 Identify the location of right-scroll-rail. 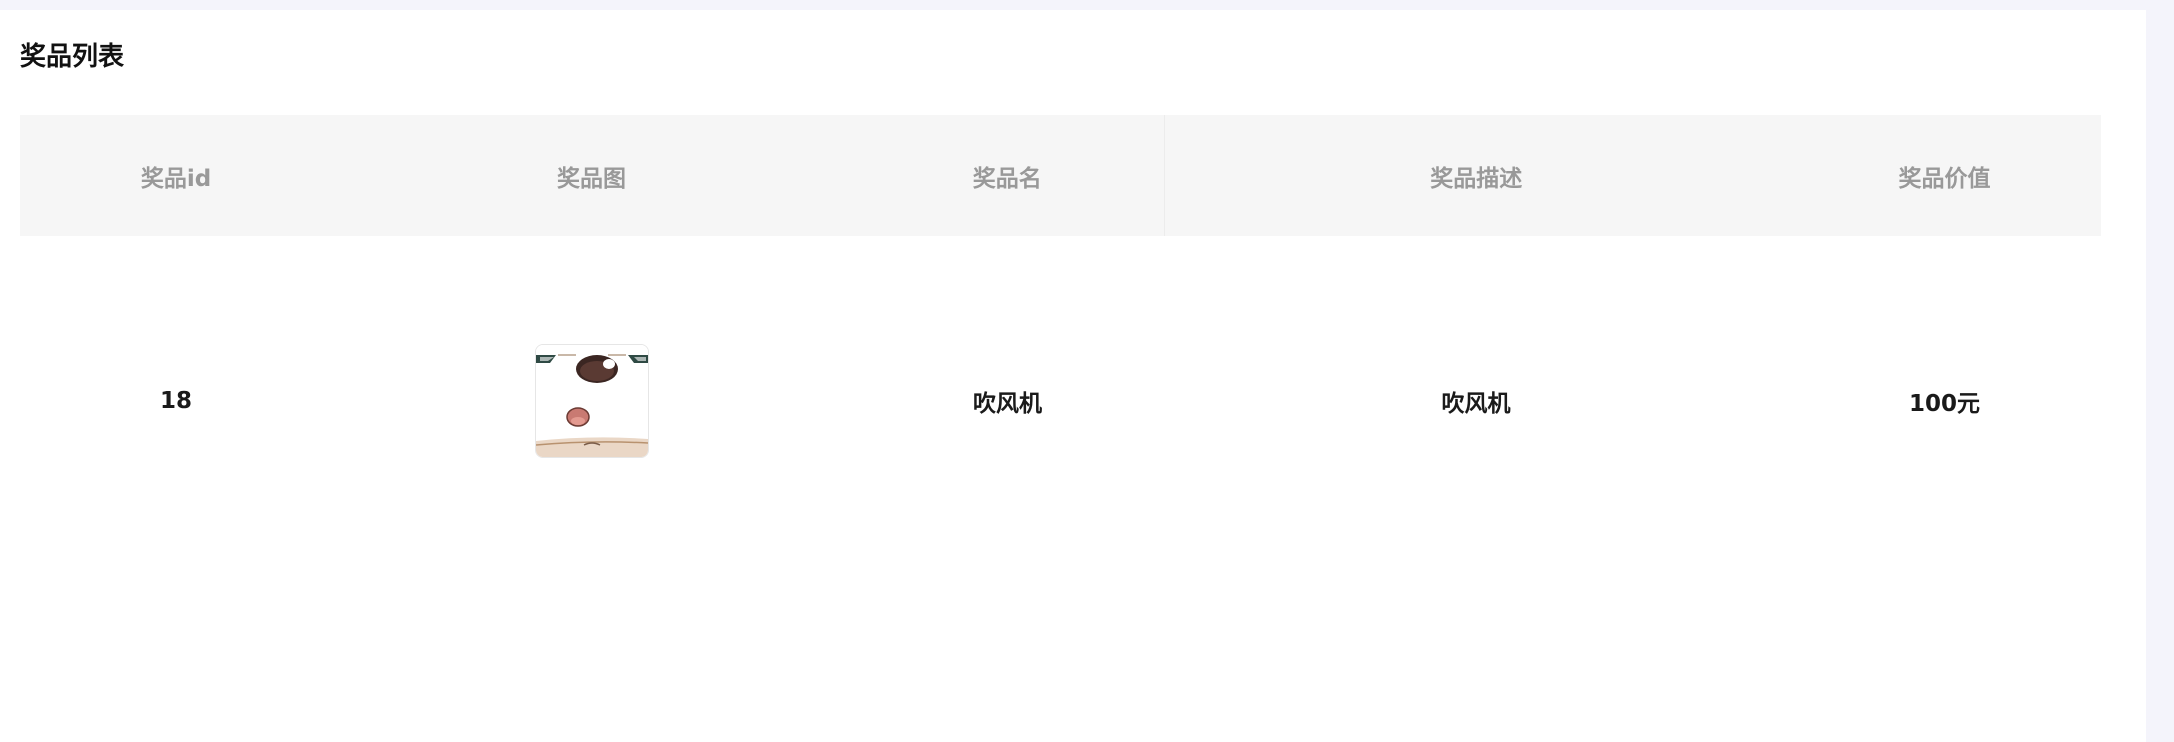
(2160, 371).